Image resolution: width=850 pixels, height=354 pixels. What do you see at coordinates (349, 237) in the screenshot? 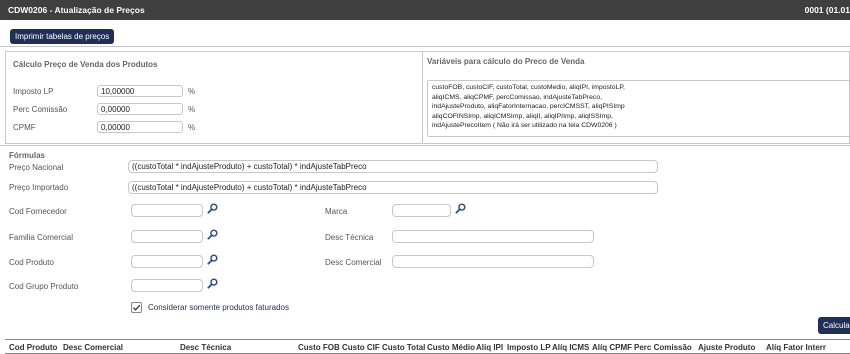
I see `desc-tecnica-label: Desc Técnica` at bounding box center [349, 237].